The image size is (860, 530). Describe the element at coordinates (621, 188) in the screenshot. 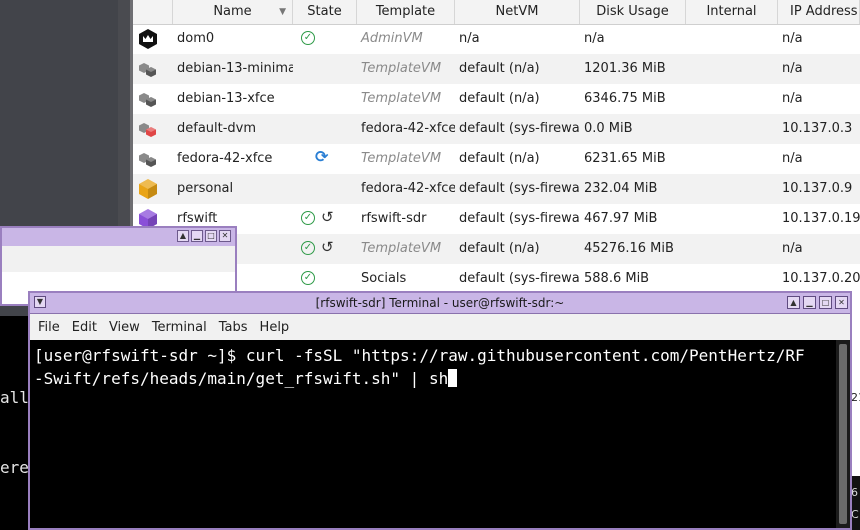

I see `qube-disk-usage: 232.04 MiB` at that location.